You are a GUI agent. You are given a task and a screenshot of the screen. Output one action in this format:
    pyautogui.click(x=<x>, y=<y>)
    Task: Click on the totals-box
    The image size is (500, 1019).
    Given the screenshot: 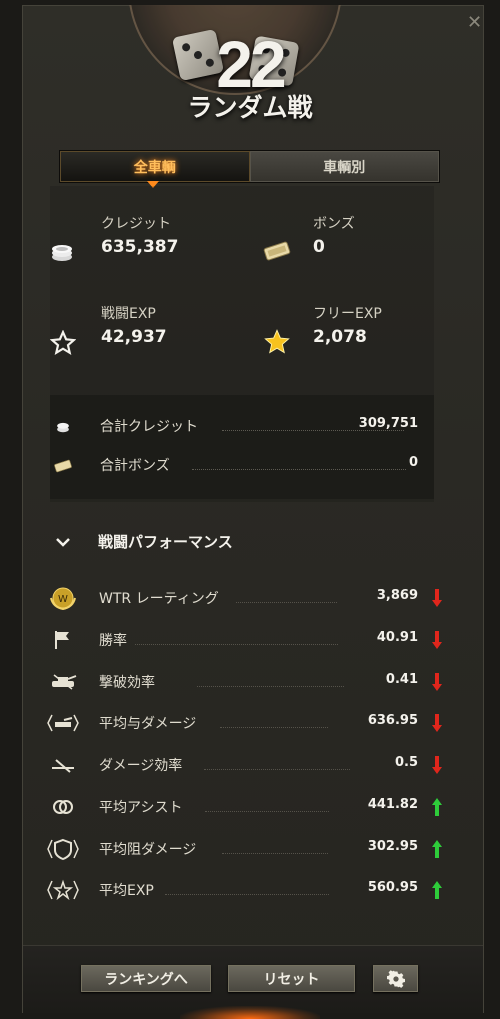 What is the action you would take?
    pyautogui.click(x=242, y=447)
    